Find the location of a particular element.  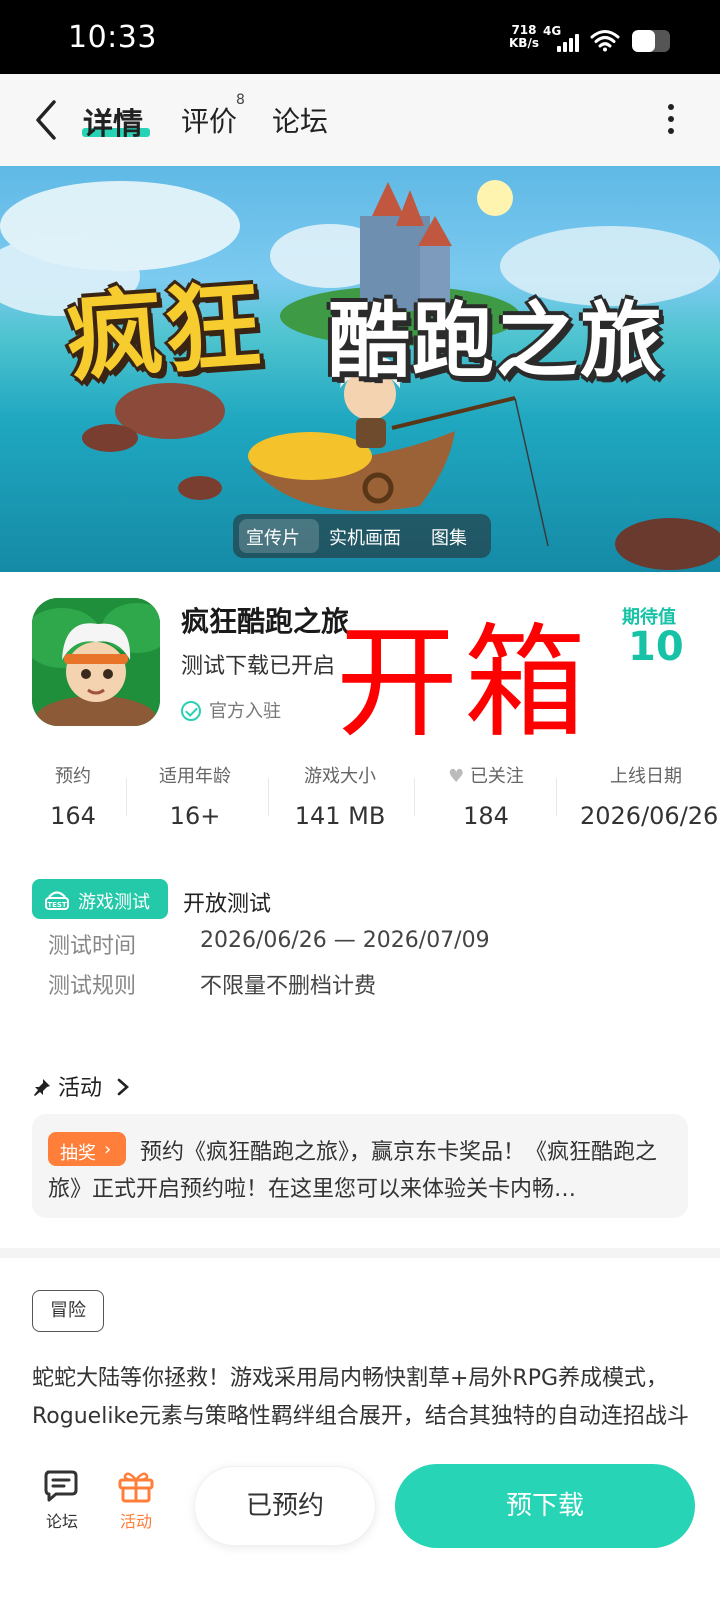

verified-check-icon is located at coordinates (191, 711).